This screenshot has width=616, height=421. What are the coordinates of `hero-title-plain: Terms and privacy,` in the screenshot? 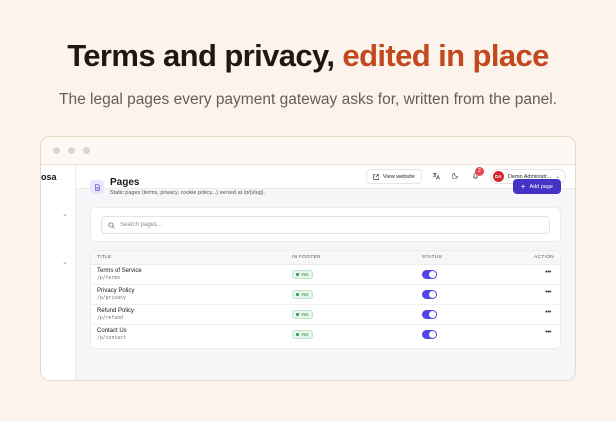 It's located at (205, 55).